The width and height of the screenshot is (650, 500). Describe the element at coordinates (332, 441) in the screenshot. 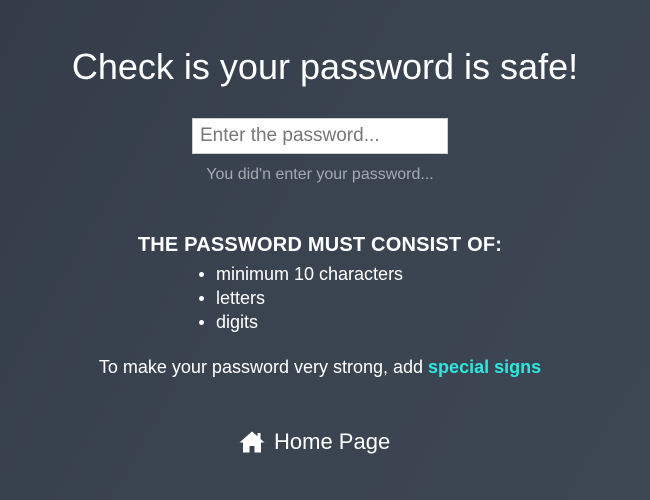

I see `home-page-label: Home Page` at that location.